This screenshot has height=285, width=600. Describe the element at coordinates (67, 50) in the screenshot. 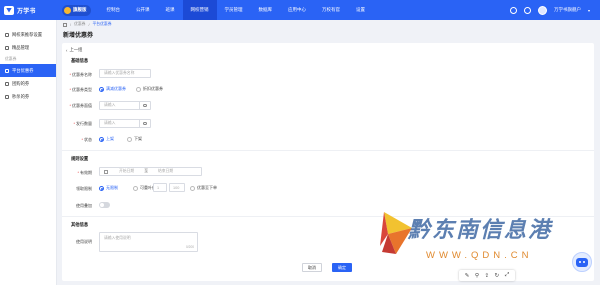

I see `chevron-left-icon: ‹` at that location.